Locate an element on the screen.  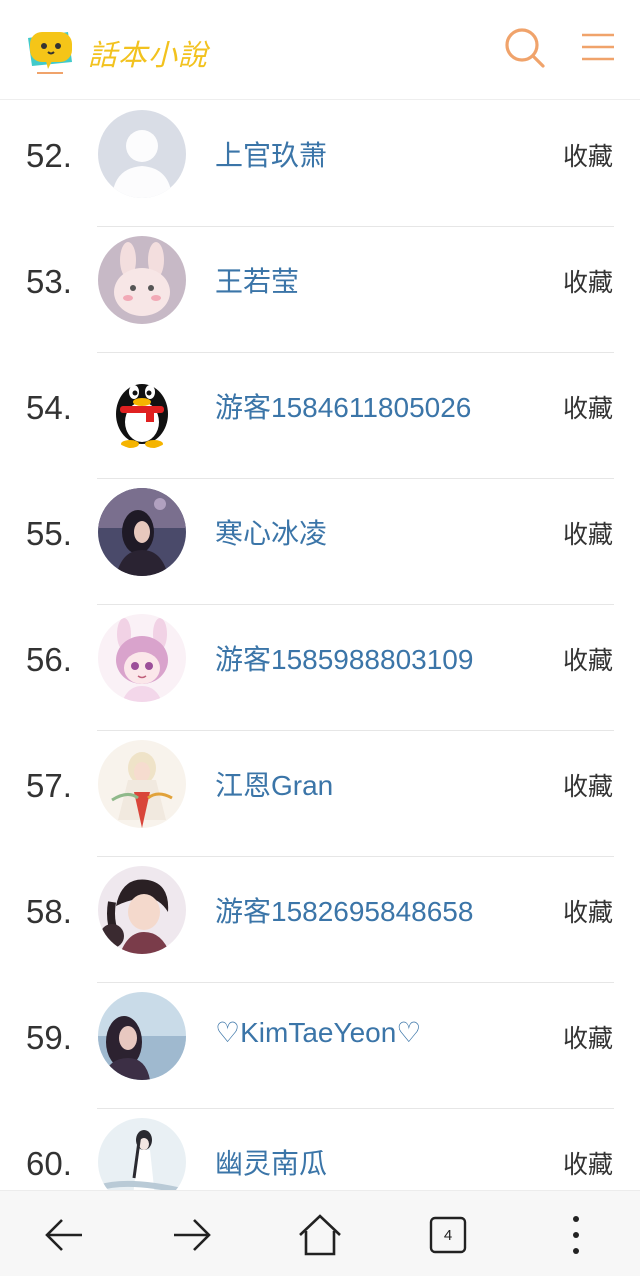
girl-photo-icon is located at coordinates (142, 532).